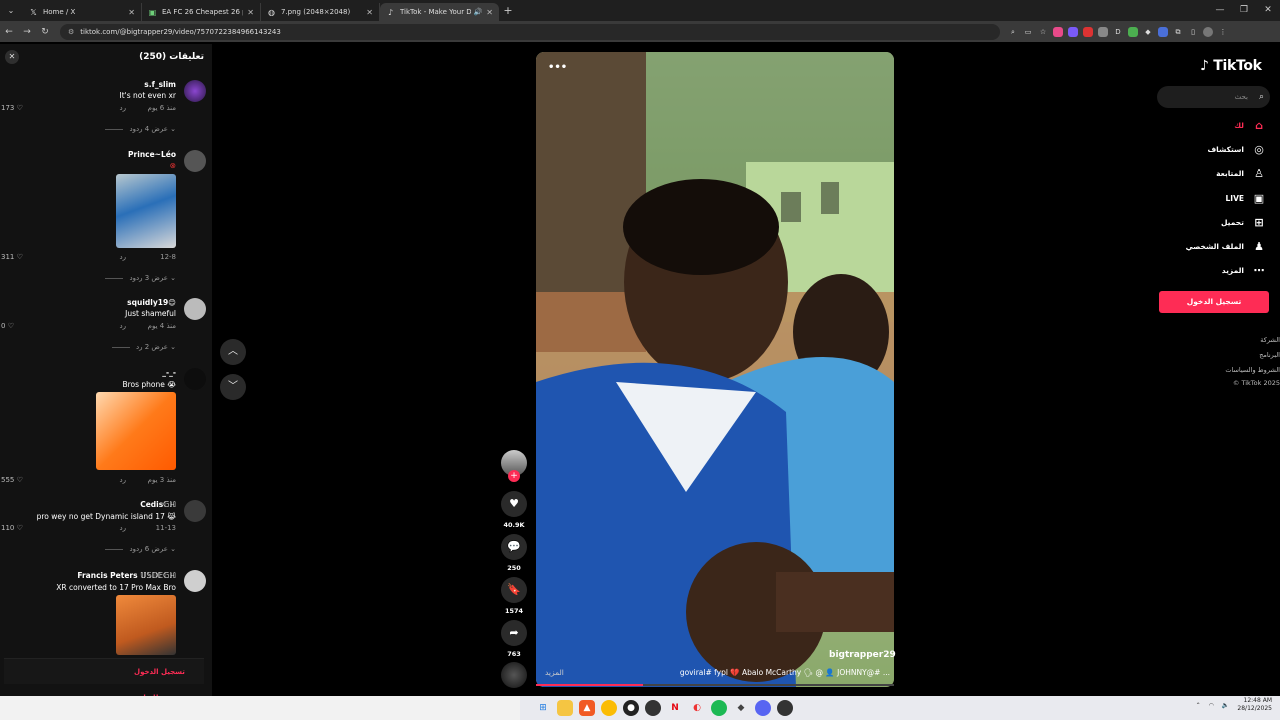 Image resolution: width=1280 pixels, height=720 pixels. I want to click on heart-icon: ♥, so click(514, 504).